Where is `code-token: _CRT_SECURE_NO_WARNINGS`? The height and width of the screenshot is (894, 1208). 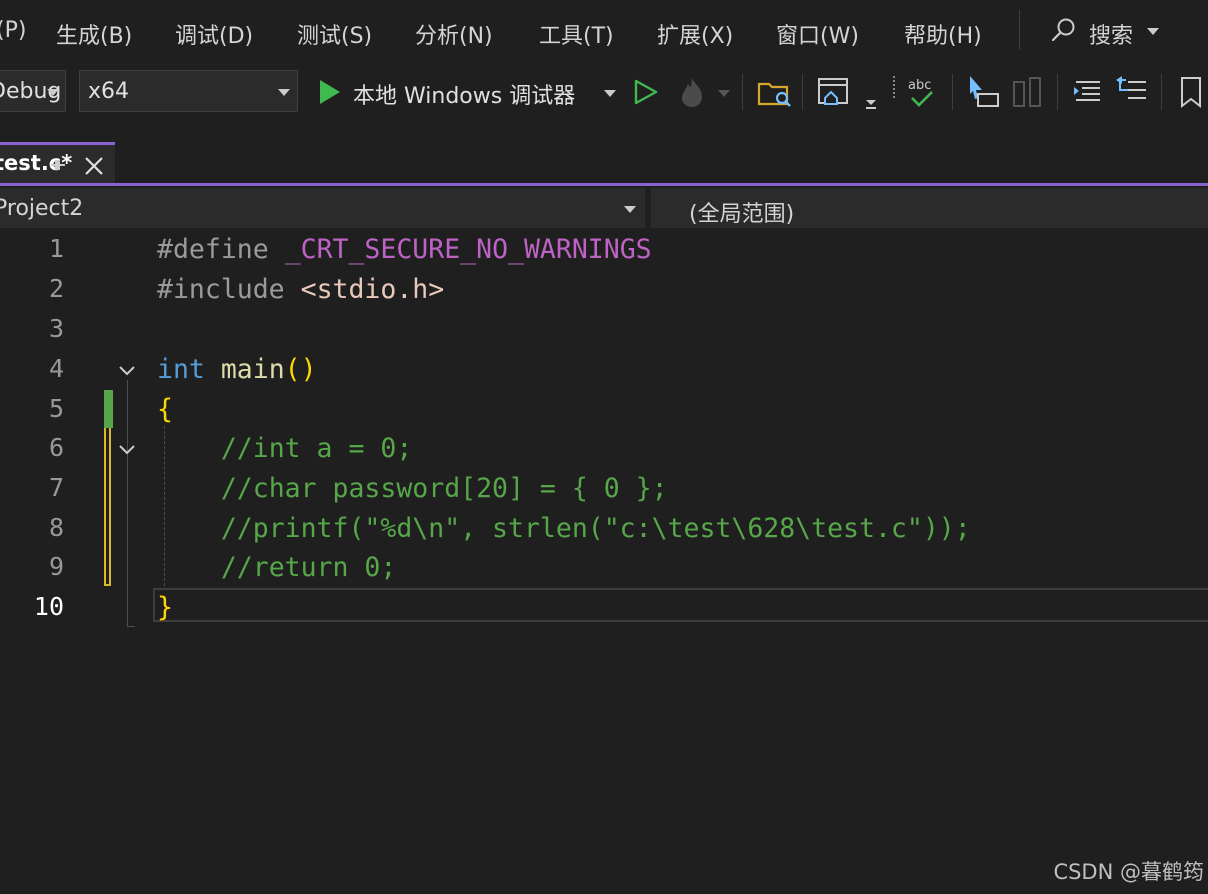 code-token: _CRT_SECURE_NO_WARNINGS is located at coordinates (468, 249).